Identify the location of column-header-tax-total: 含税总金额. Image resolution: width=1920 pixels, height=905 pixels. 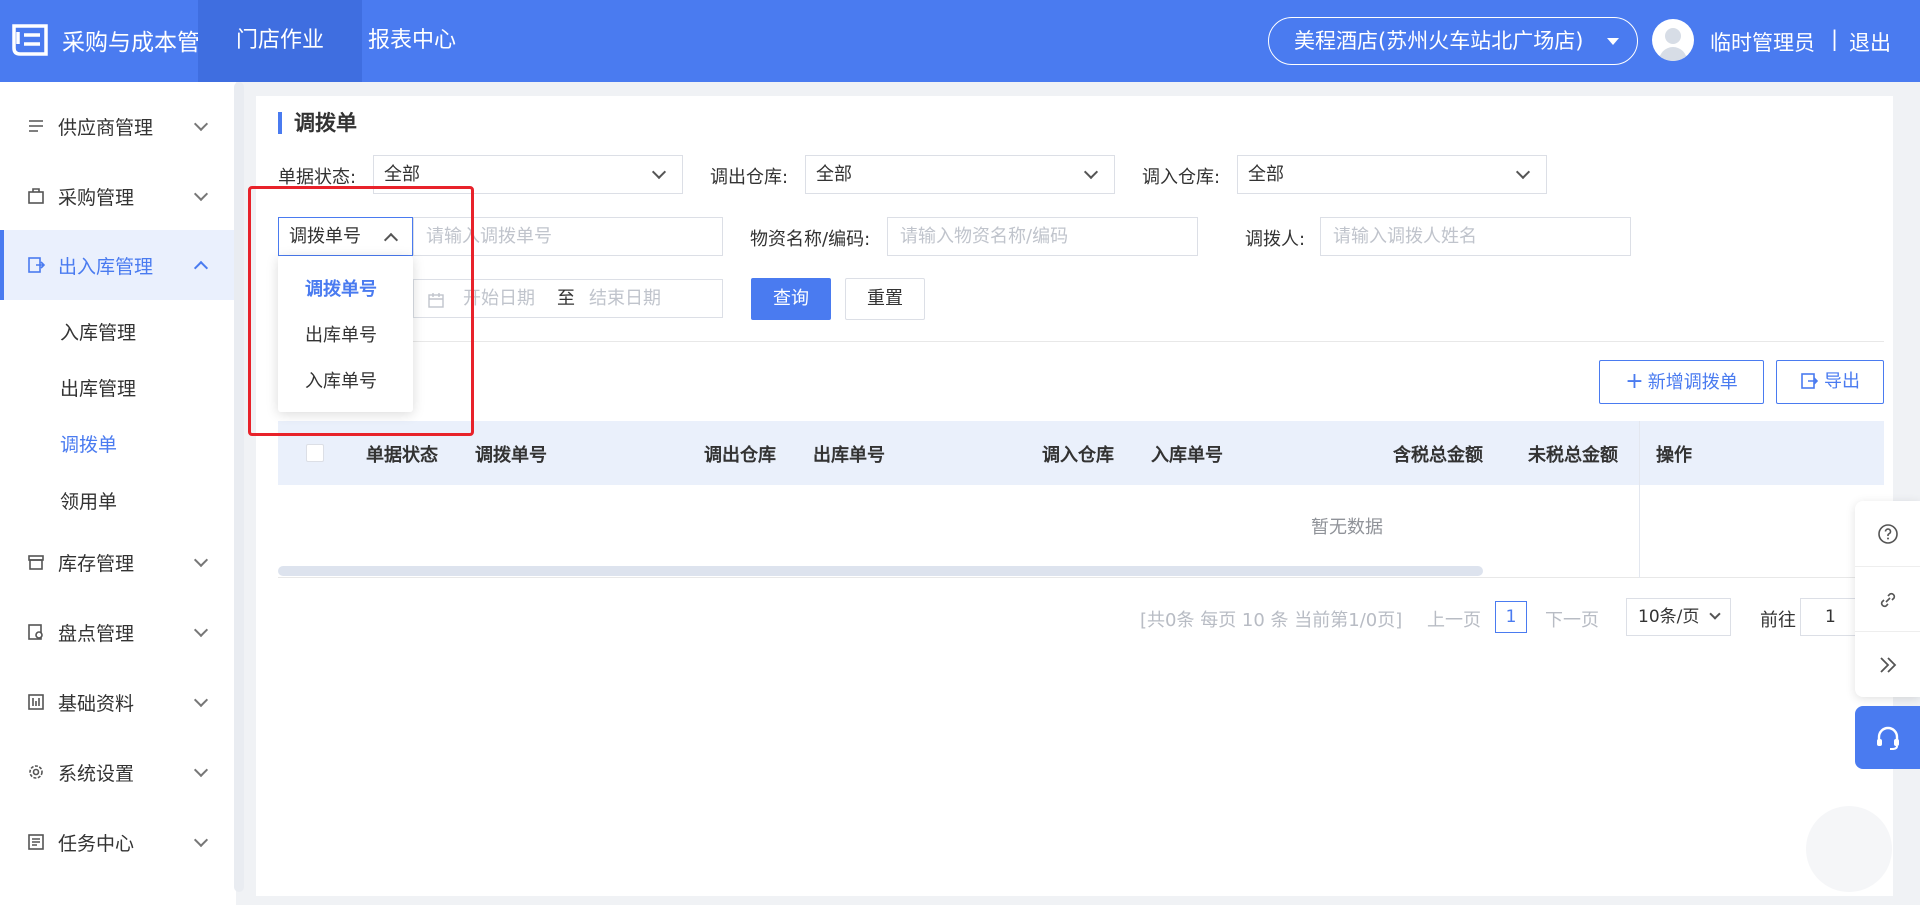
(1438, 454).